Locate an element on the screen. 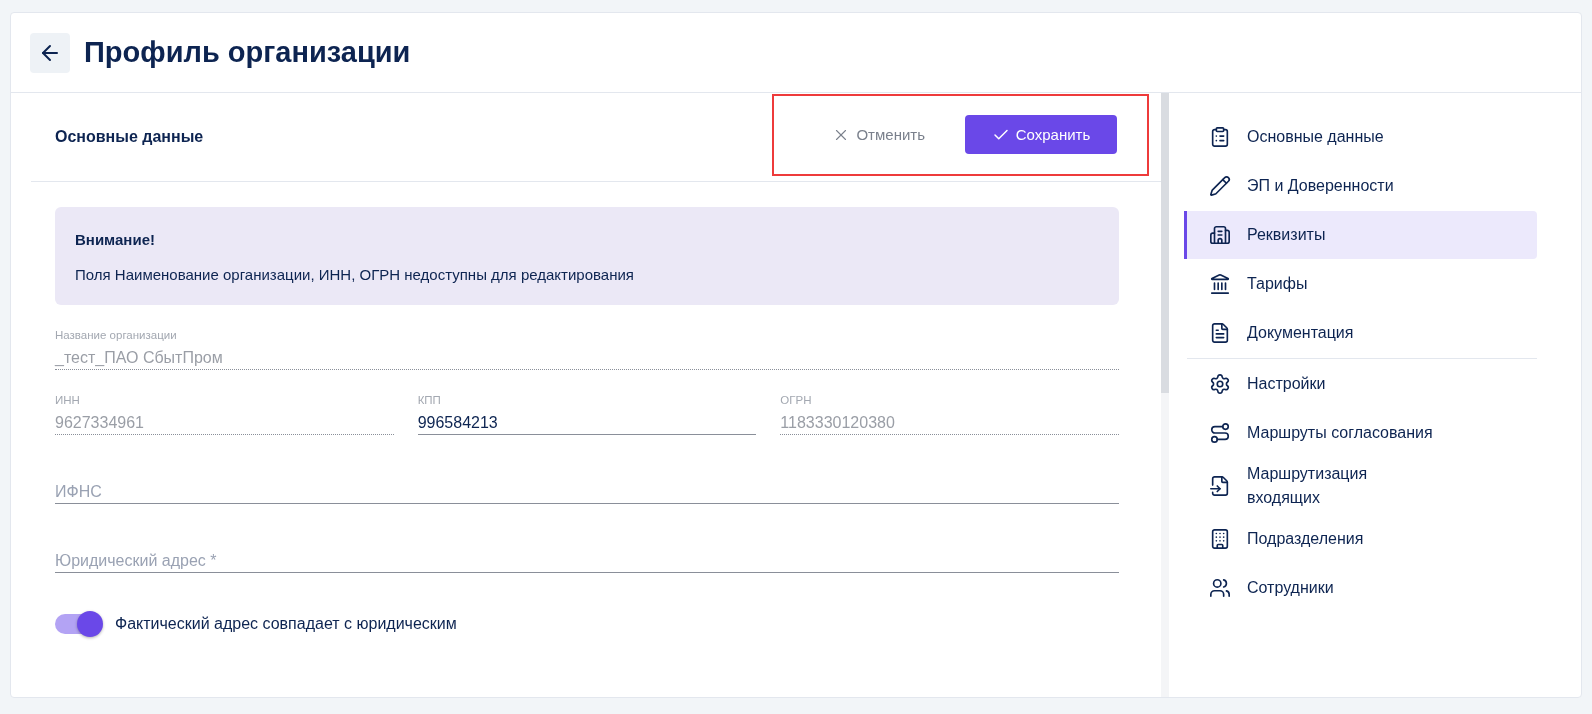 The height and width of the screenshot is (714, 1592). field-value: 996584213 is located at coordinates (458, 423).